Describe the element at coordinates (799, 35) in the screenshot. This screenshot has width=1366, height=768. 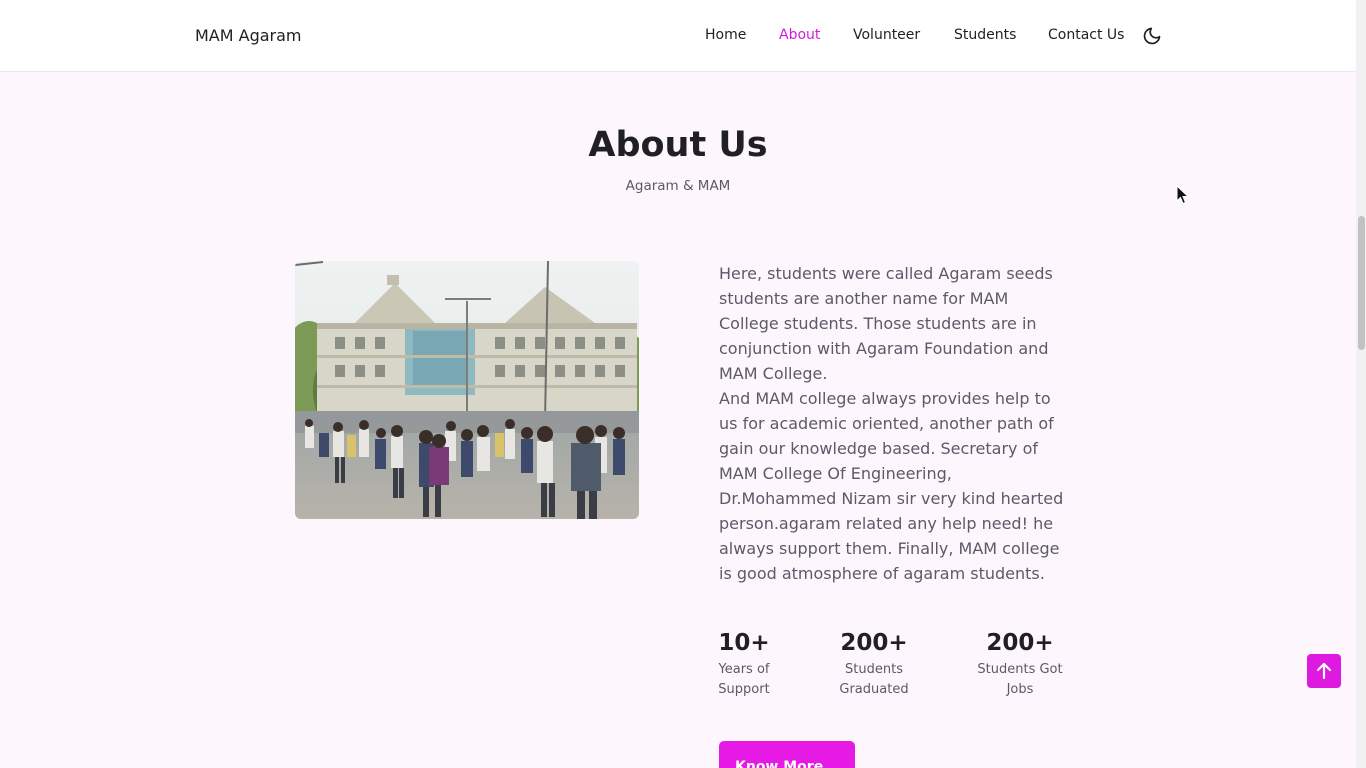
I see `nav-about-link: About` at that location.